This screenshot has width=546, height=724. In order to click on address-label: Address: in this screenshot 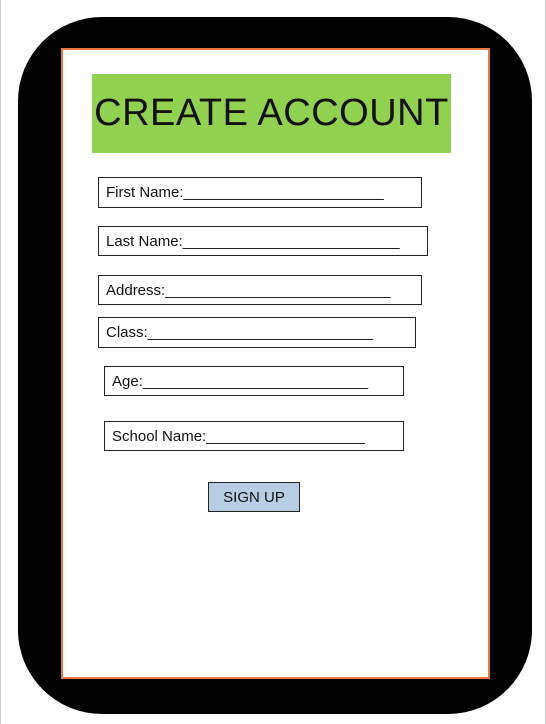, I will do `click(136, 290)`.